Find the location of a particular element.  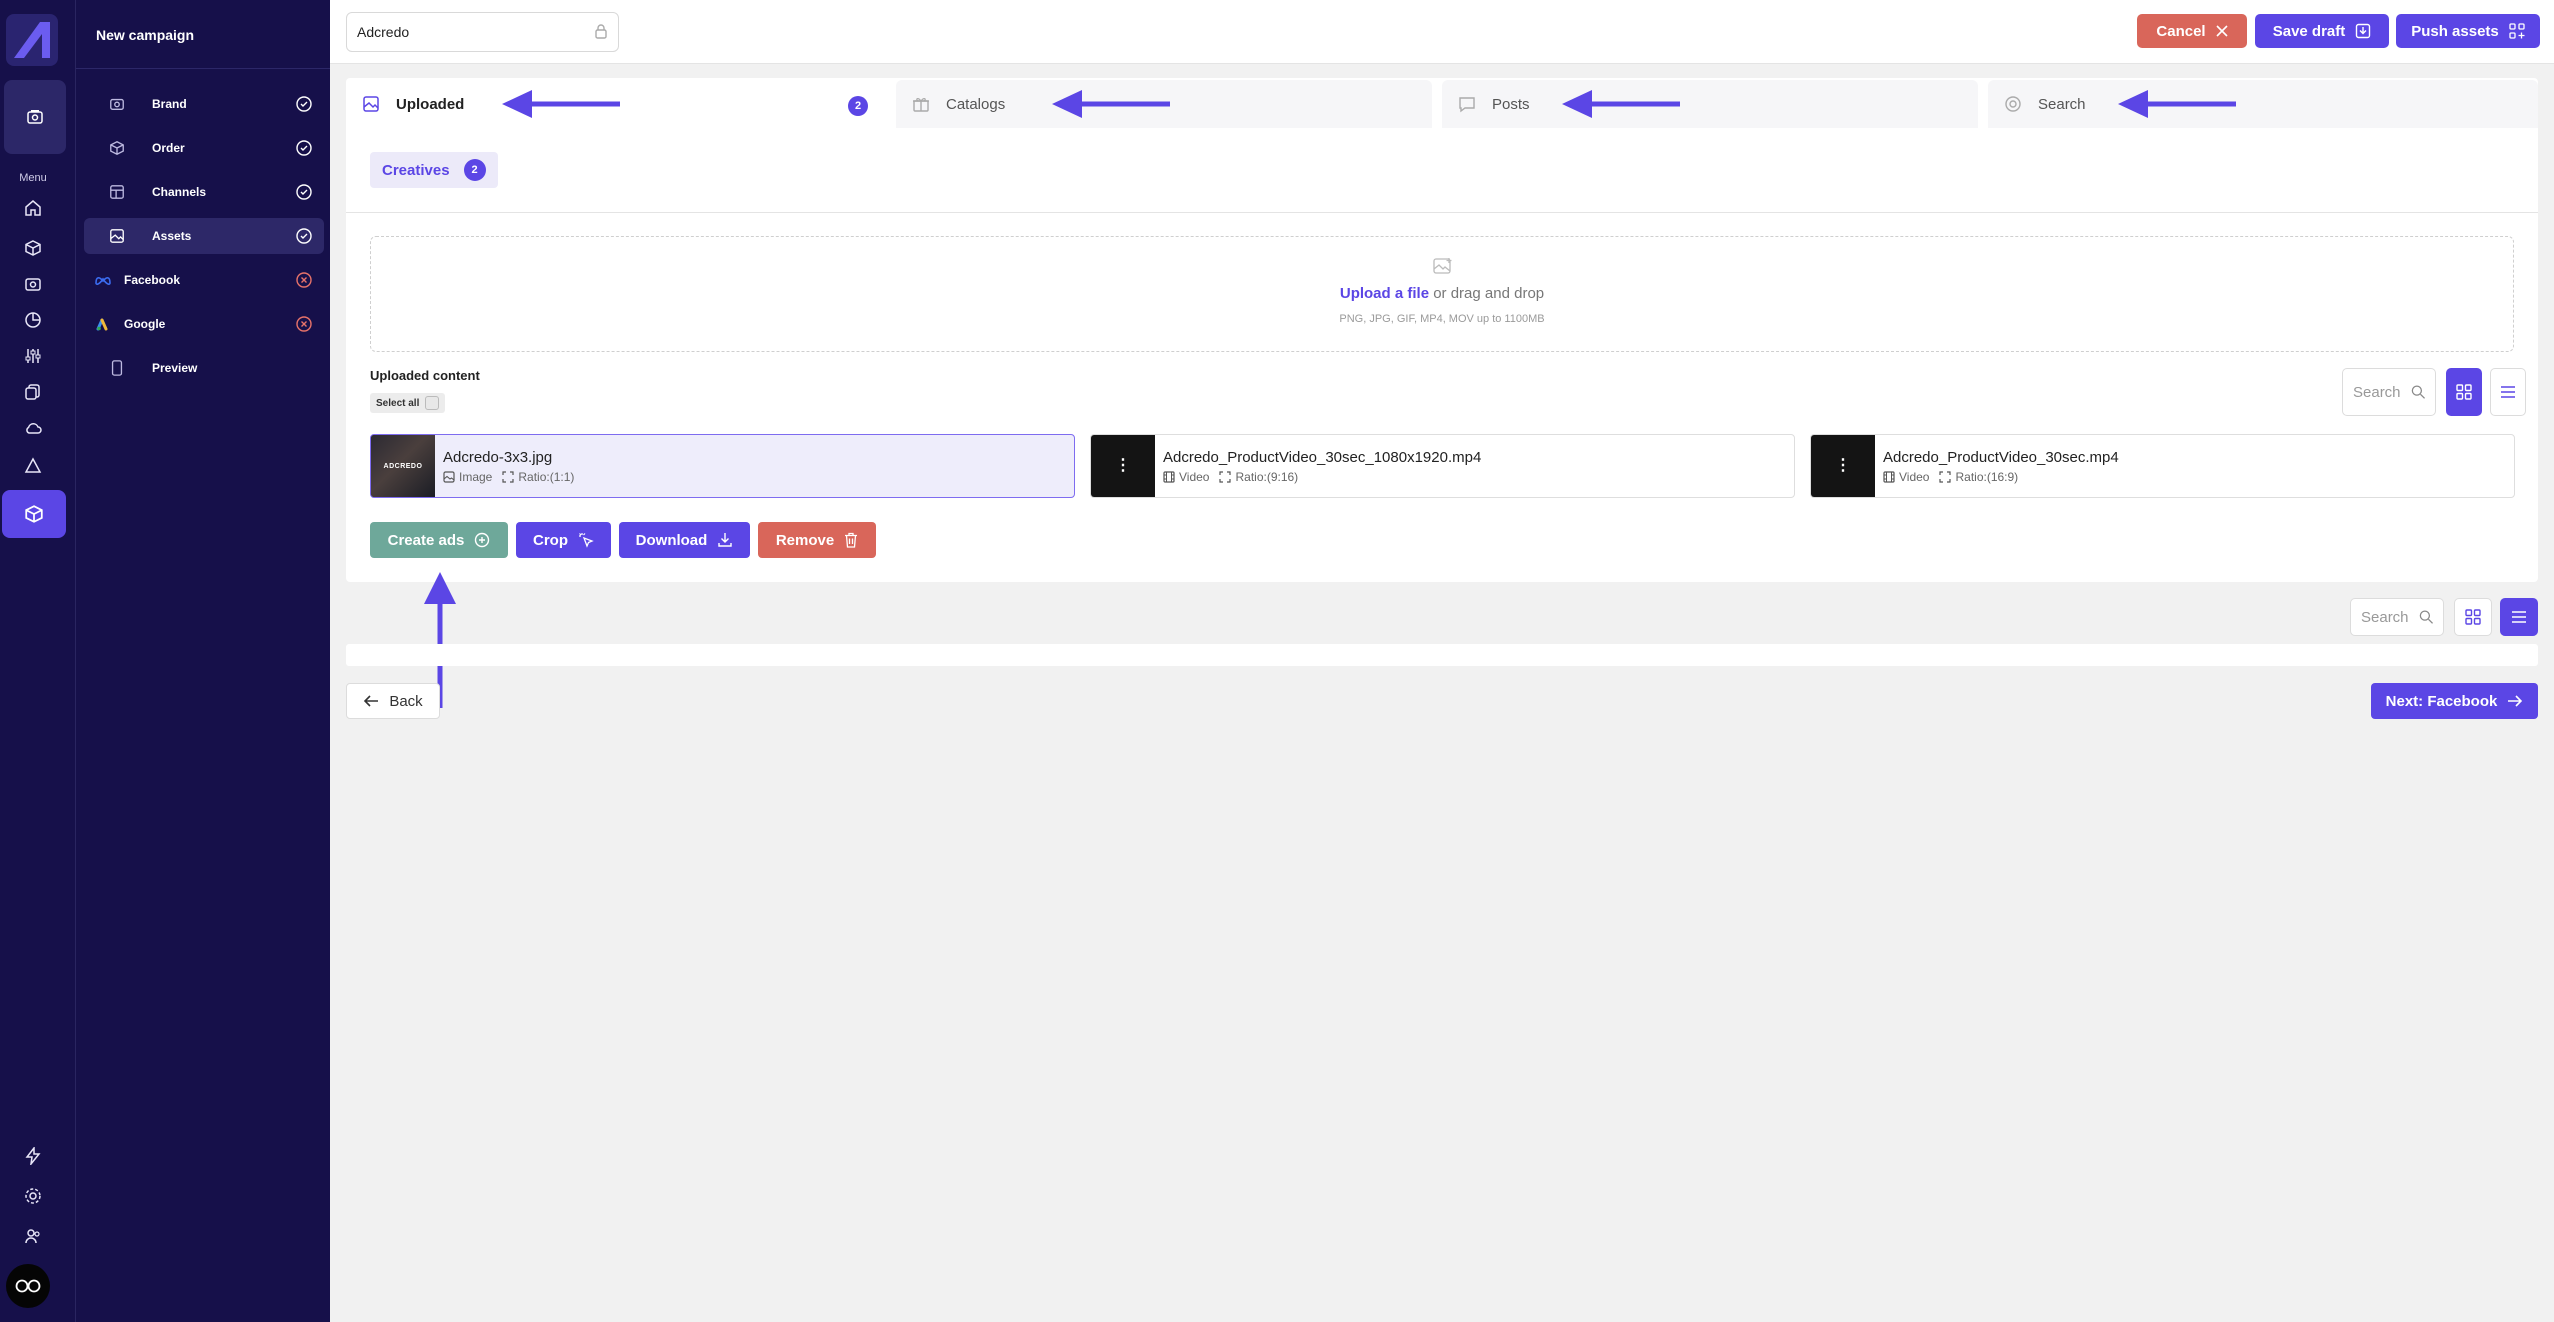

create-ads-button: Create ads is located at coordinates (439, 540).